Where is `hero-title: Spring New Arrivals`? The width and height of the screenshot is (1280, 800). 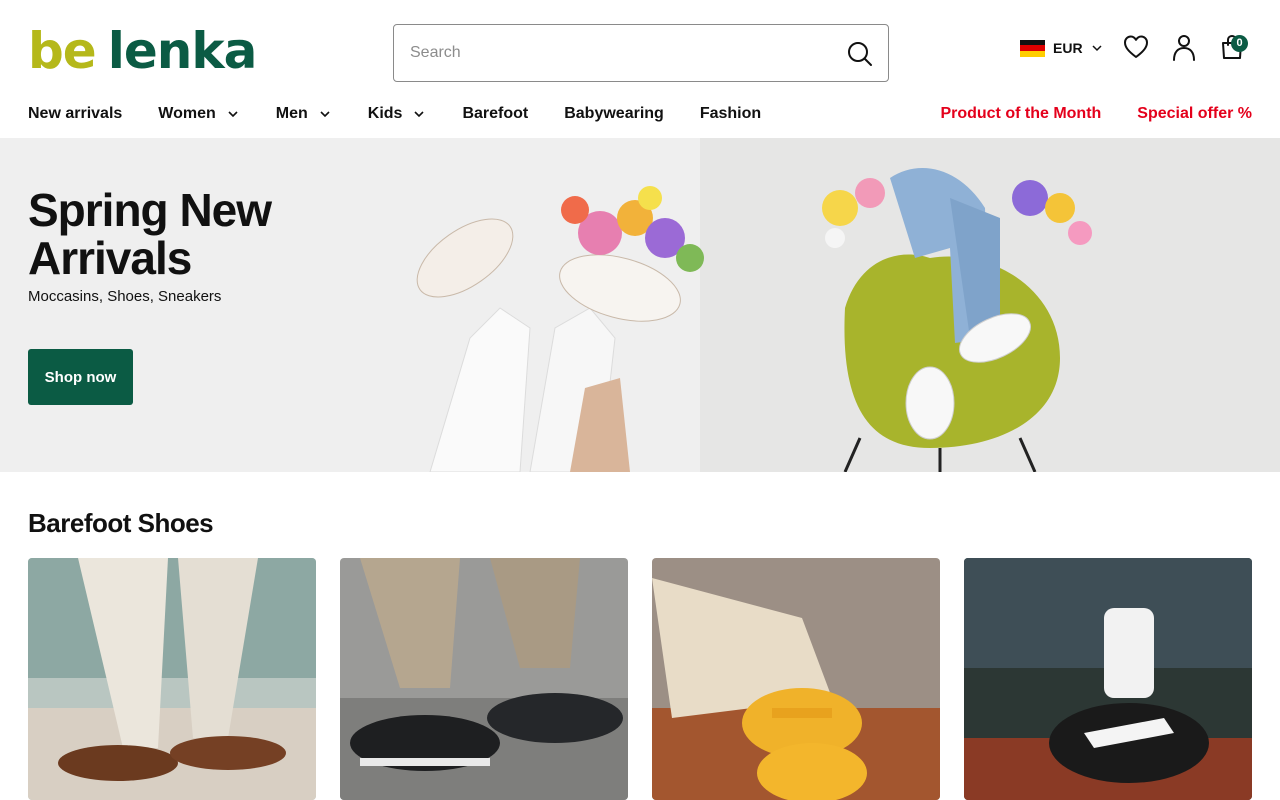 hero-title: Spring New Arrivals is located at coordinates (150, 234).